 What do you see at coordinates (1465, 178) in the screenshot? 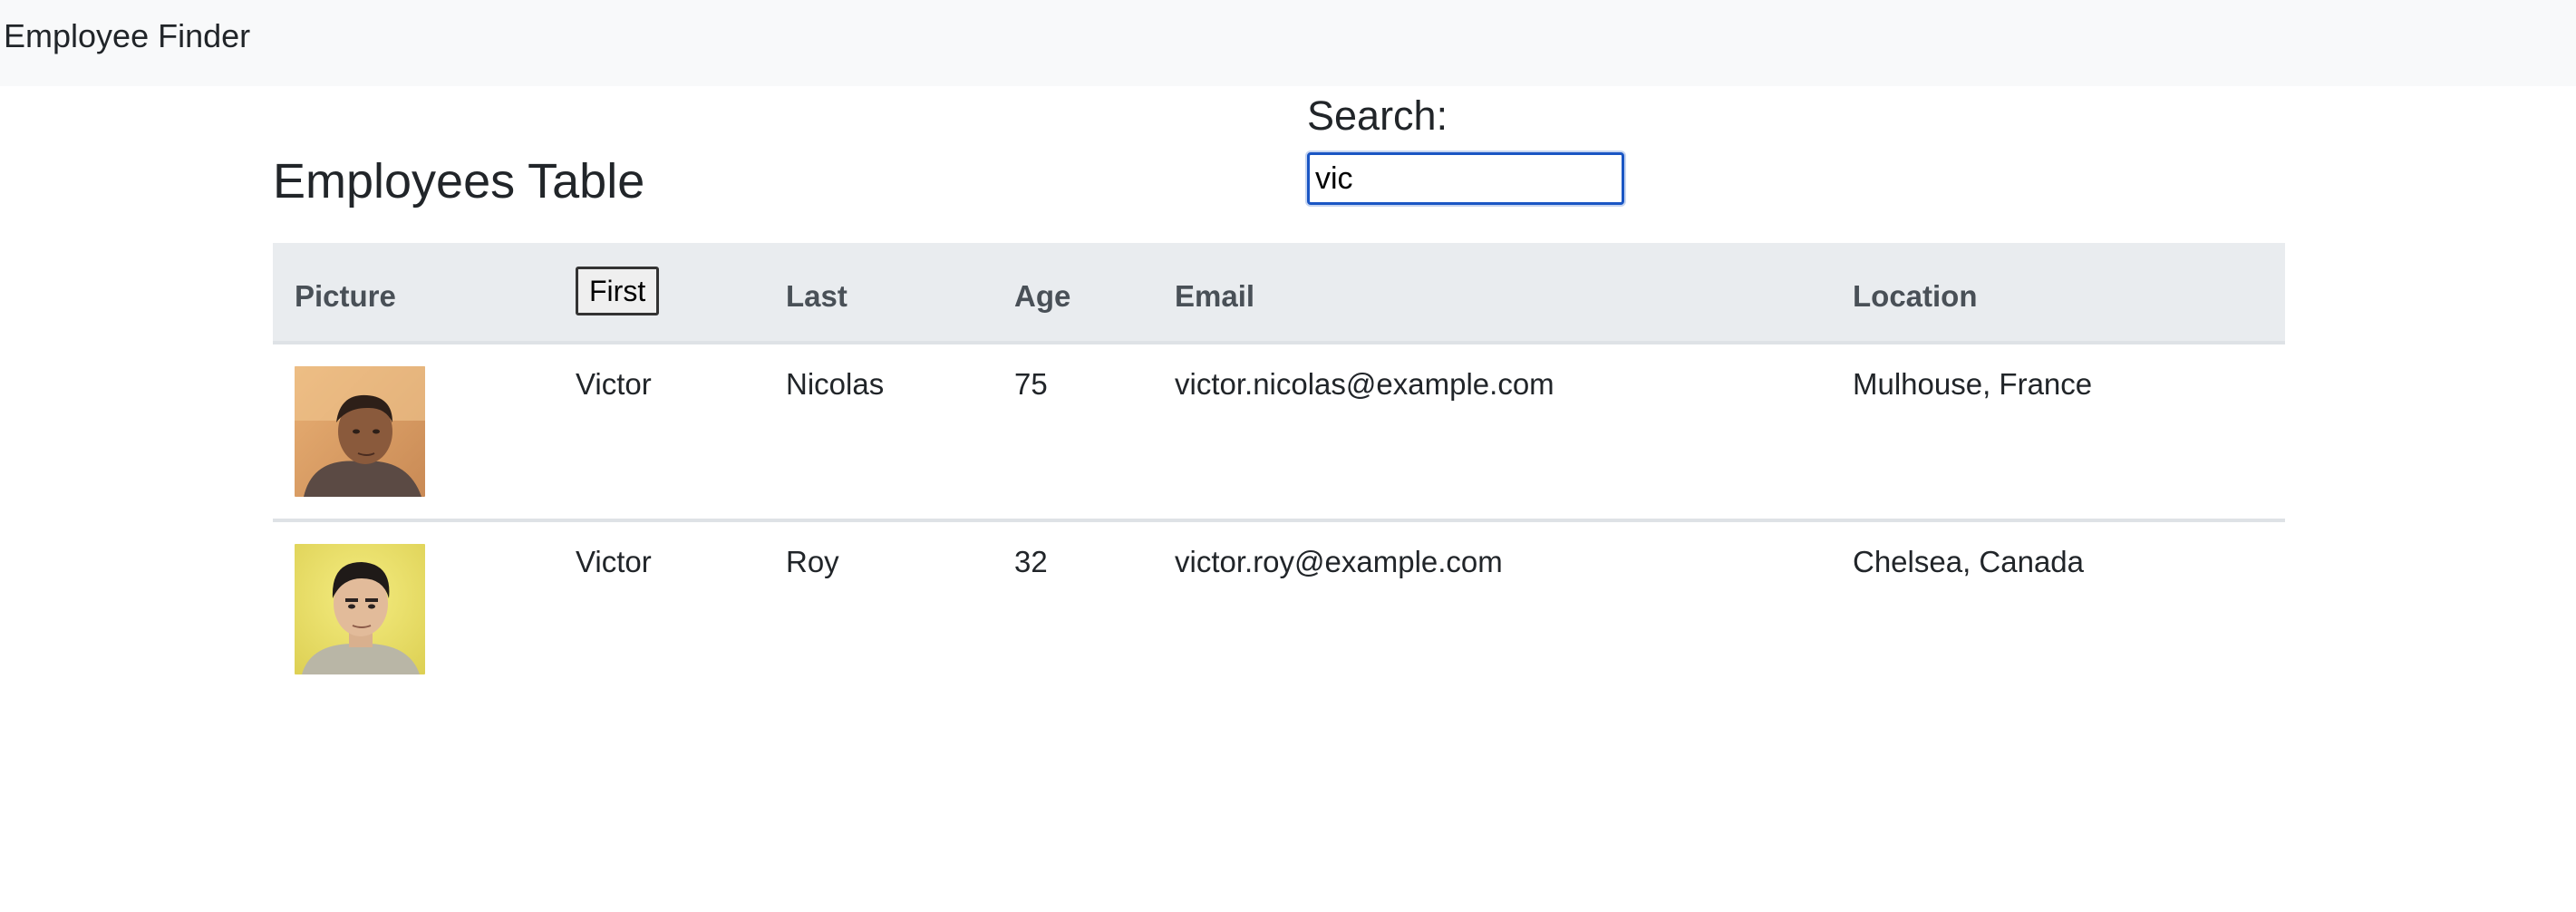
I see `search-input` at bounding box center [1465, 178].